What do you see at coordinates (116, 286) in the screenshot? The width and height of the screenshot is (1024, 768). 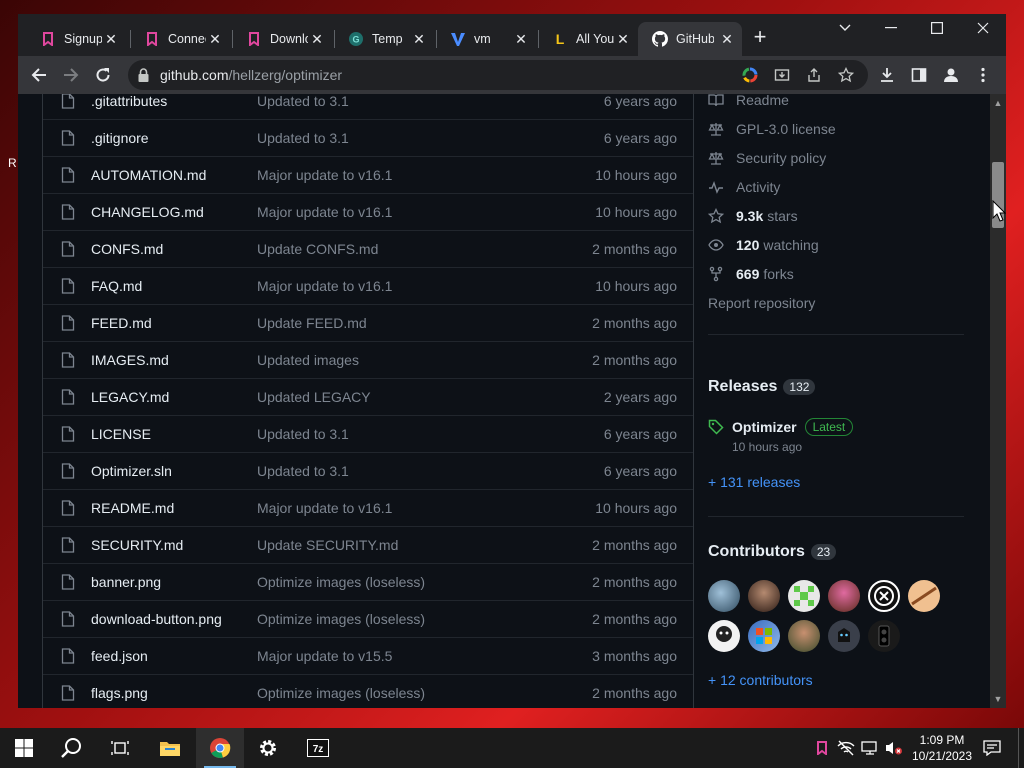 I see `file-name: FAQ.md` at bounding box center [116, 286].